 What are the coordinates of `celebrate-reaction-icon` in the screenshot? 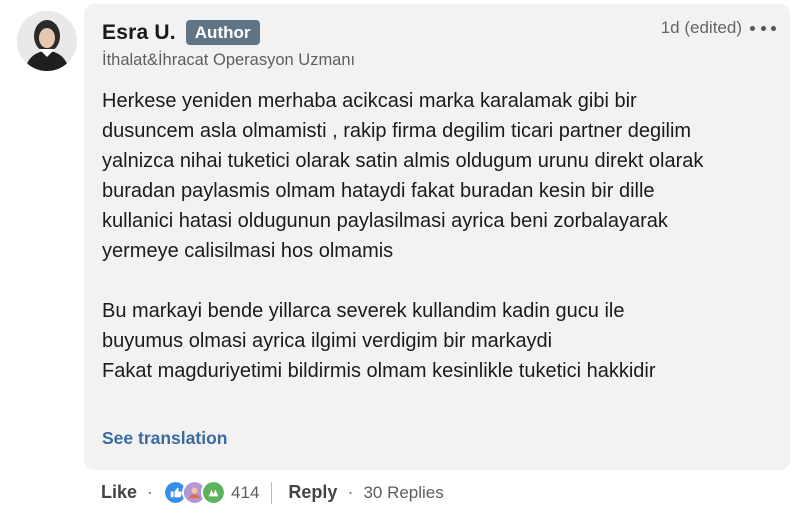 It's located at (214, 492).